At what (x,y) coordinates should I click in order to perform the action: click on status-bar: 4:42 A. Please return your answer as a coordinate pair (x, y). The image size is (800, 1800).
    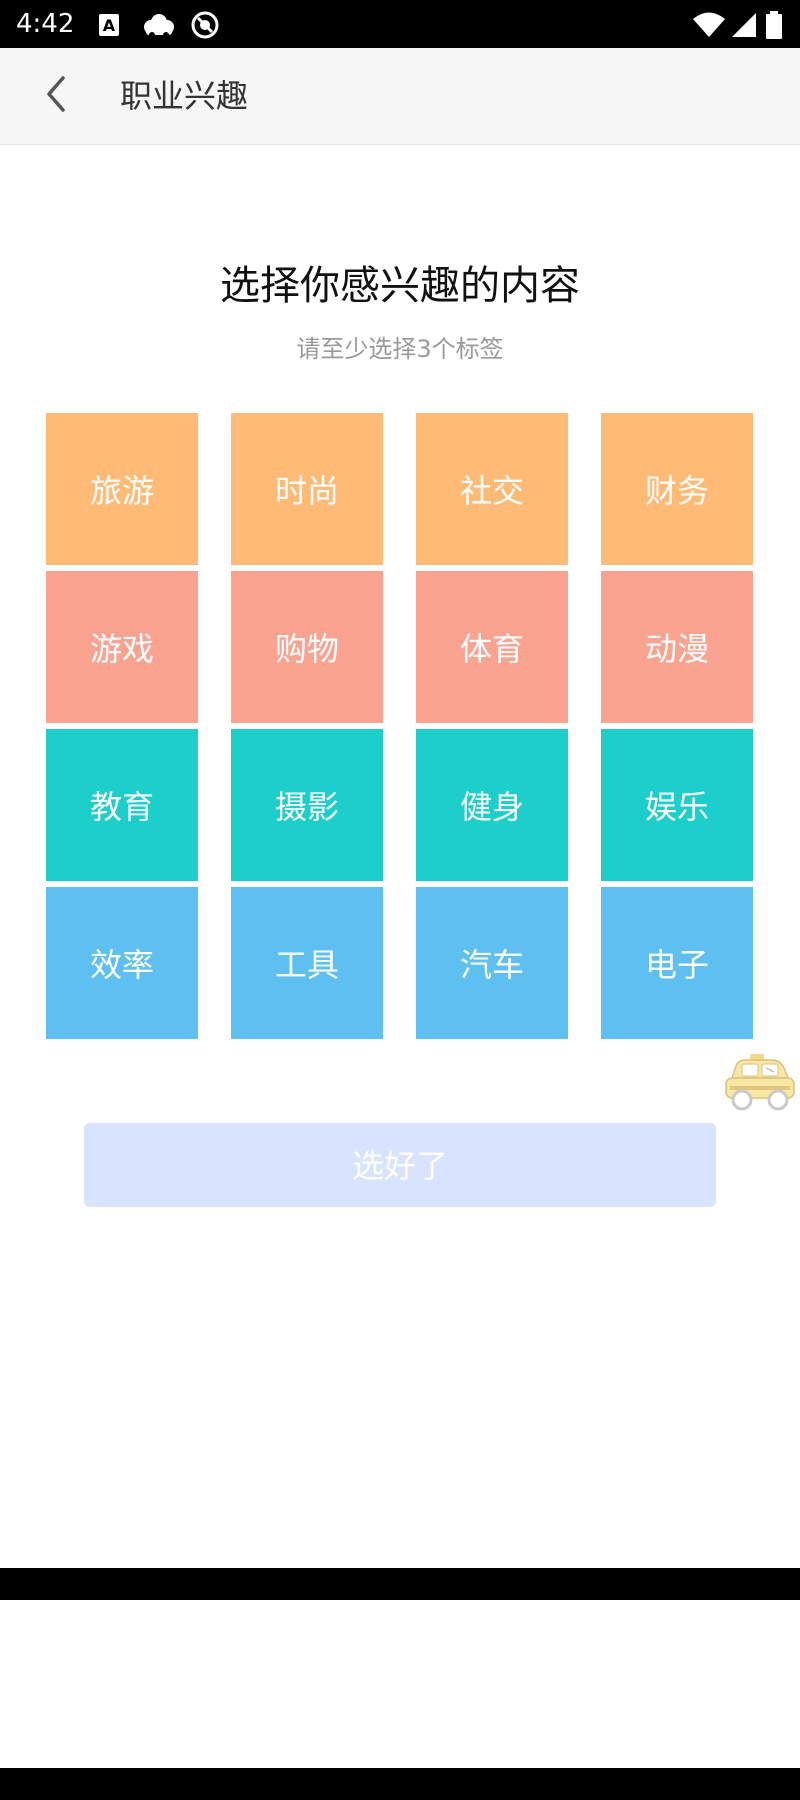
    Looking at the image, I should click on (400, 24).